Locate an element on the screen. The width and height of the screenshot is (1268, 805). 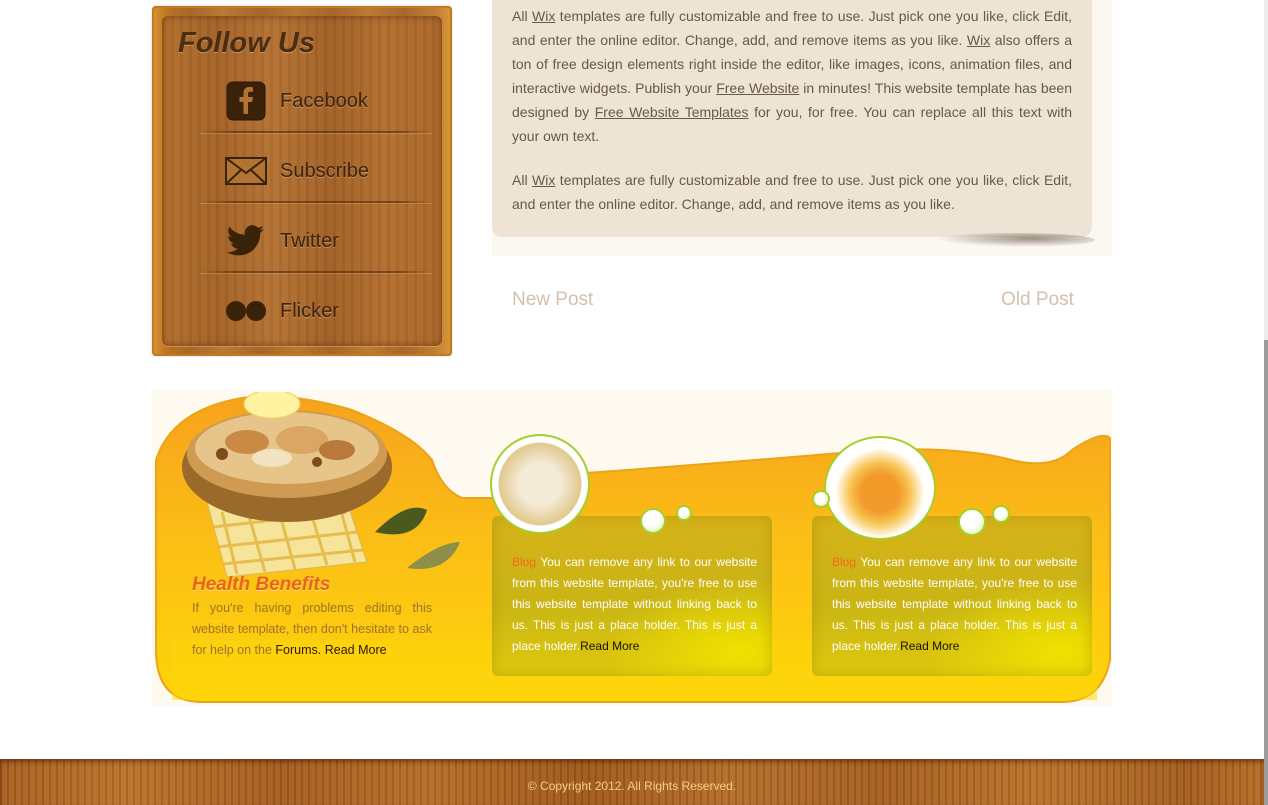
old-post-link: Old Post is located at coordinates (1037, 300).